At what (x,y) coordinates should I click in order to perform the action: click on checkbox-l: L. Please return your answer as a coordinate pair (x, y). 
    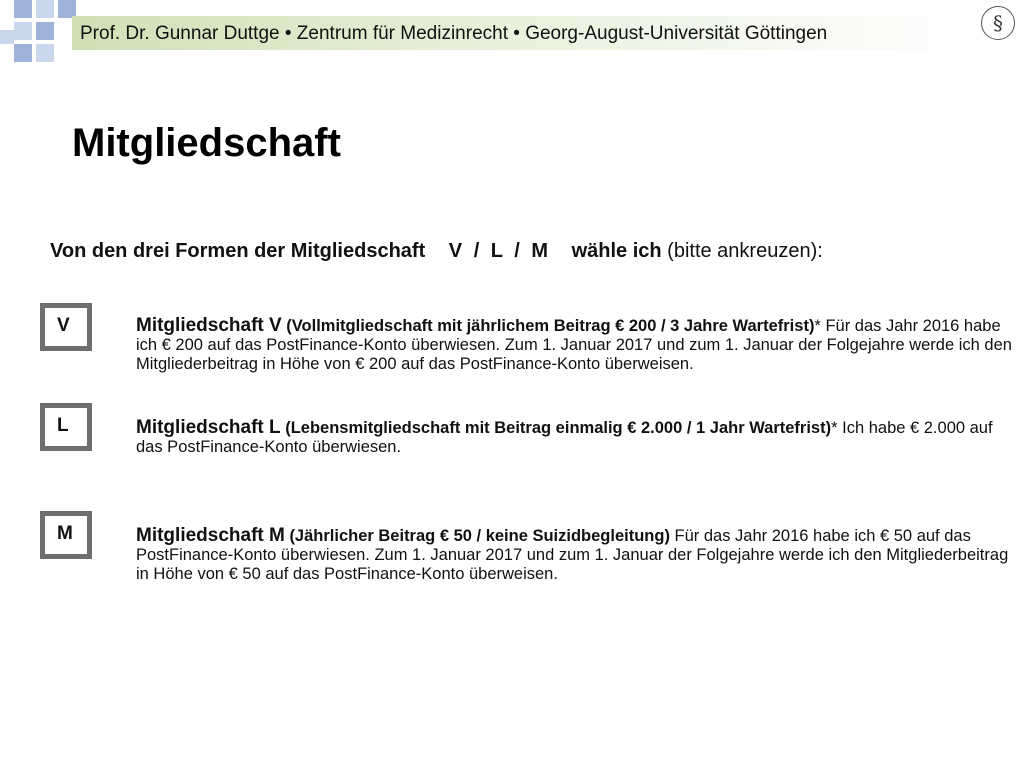
    Looking at the image, I should click on (66, 427).